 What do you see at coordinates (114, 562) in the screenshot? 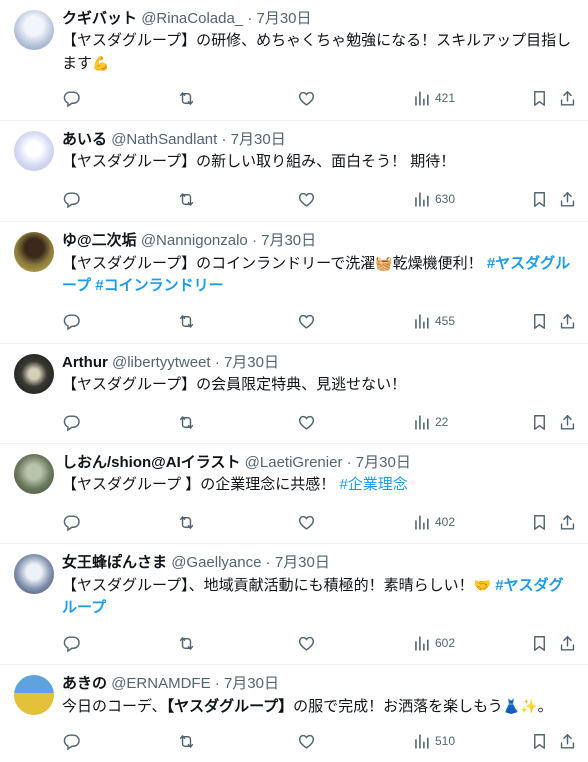
I see `display-name: 女王蜂ぽんさま` at bounding box center [114, 562].